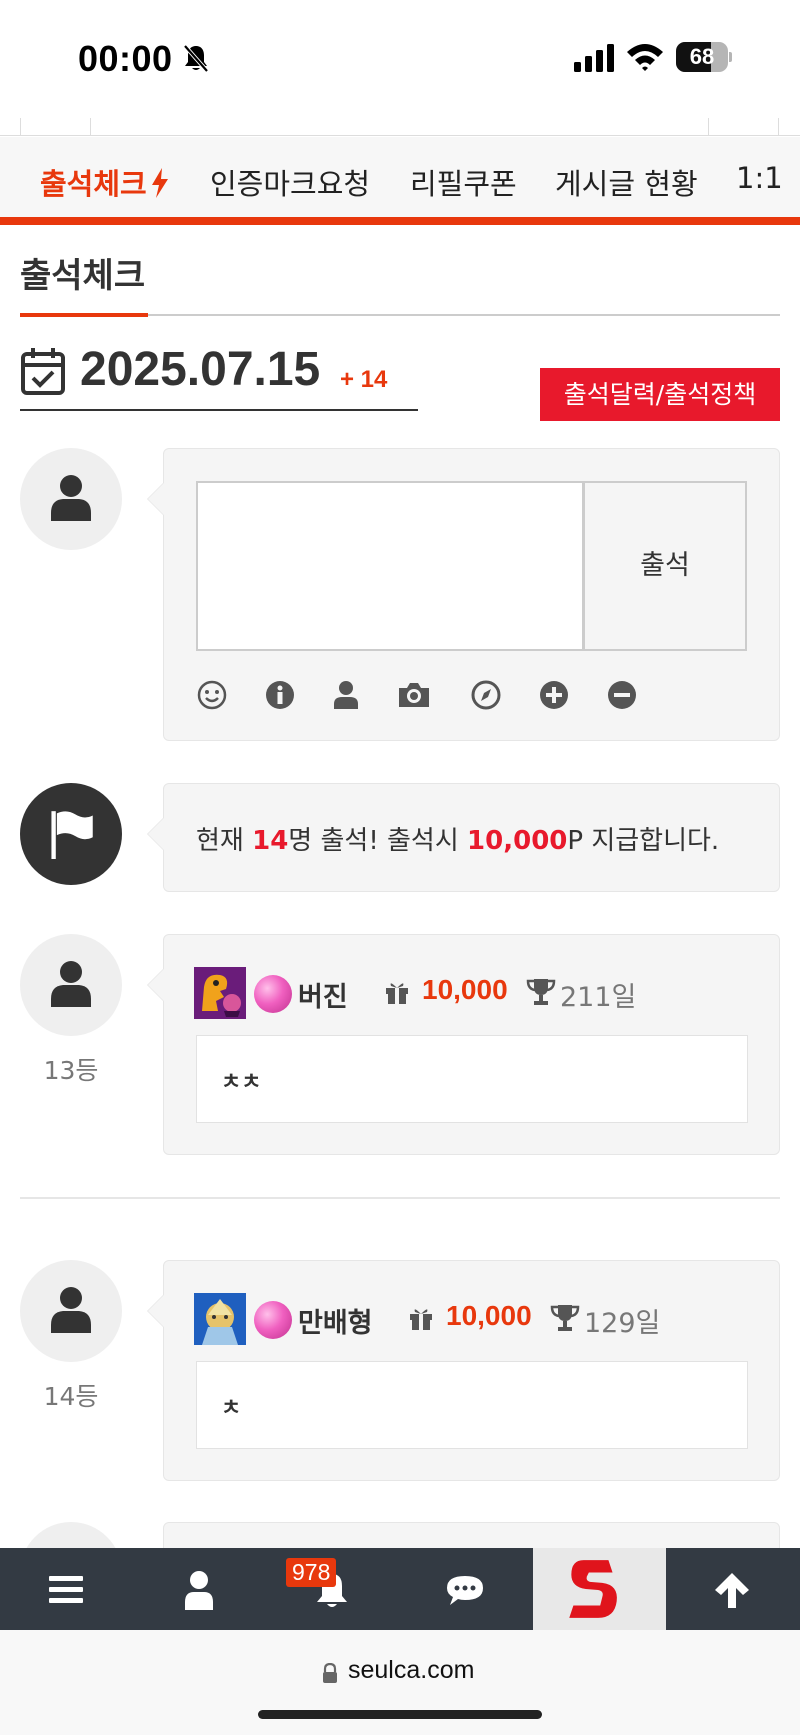 This screenshot has height=1735, width=800. Describe the element at coordinates (43, 371) in the screenshot. I see `calendar-check-icon` at that location.